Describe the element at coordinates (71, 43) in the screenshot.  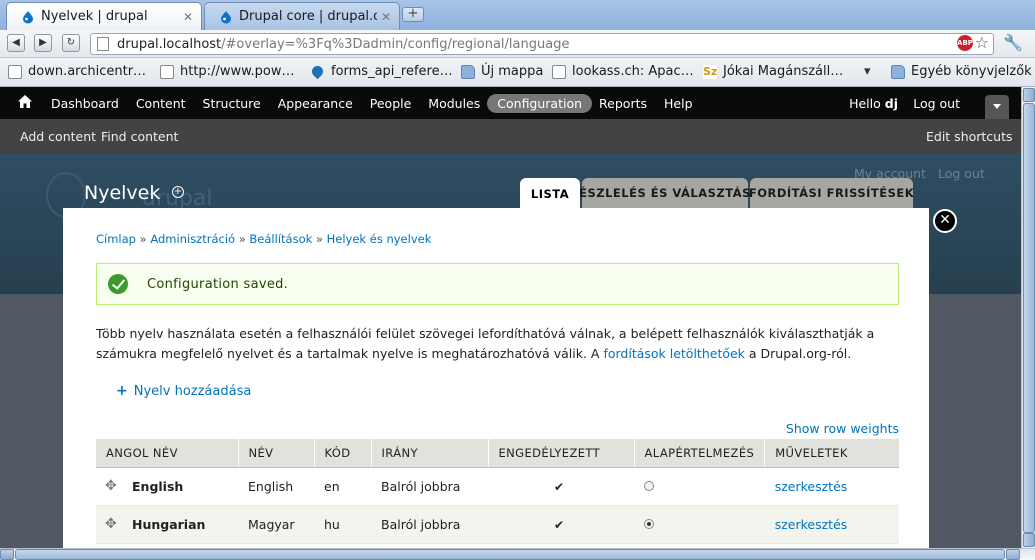
I see `reload-button: ↻` at that location.